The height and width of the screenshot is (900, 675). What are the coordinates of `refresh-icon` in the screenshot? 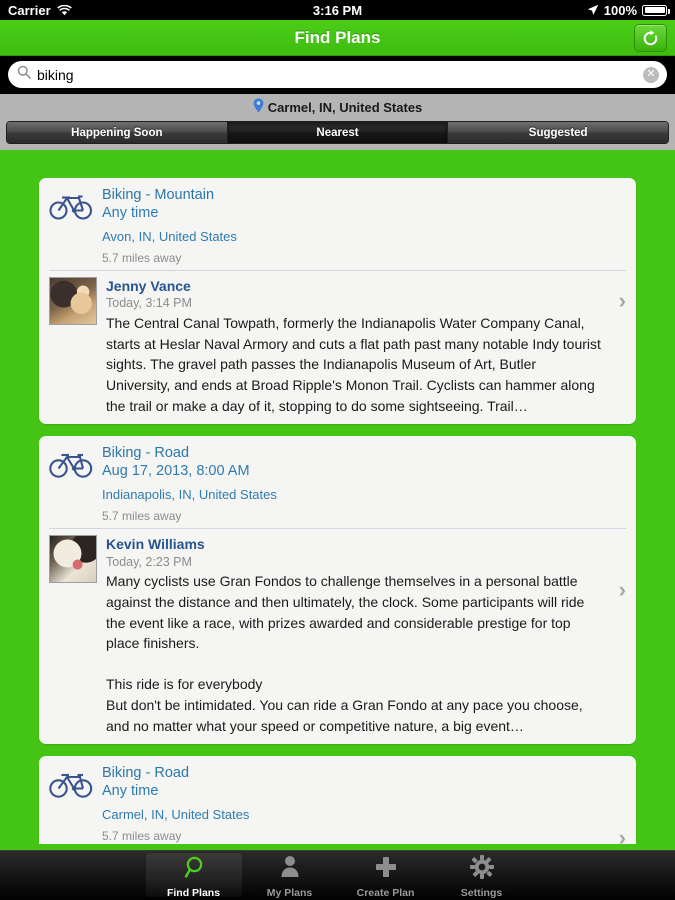 It's located at (650, 37).